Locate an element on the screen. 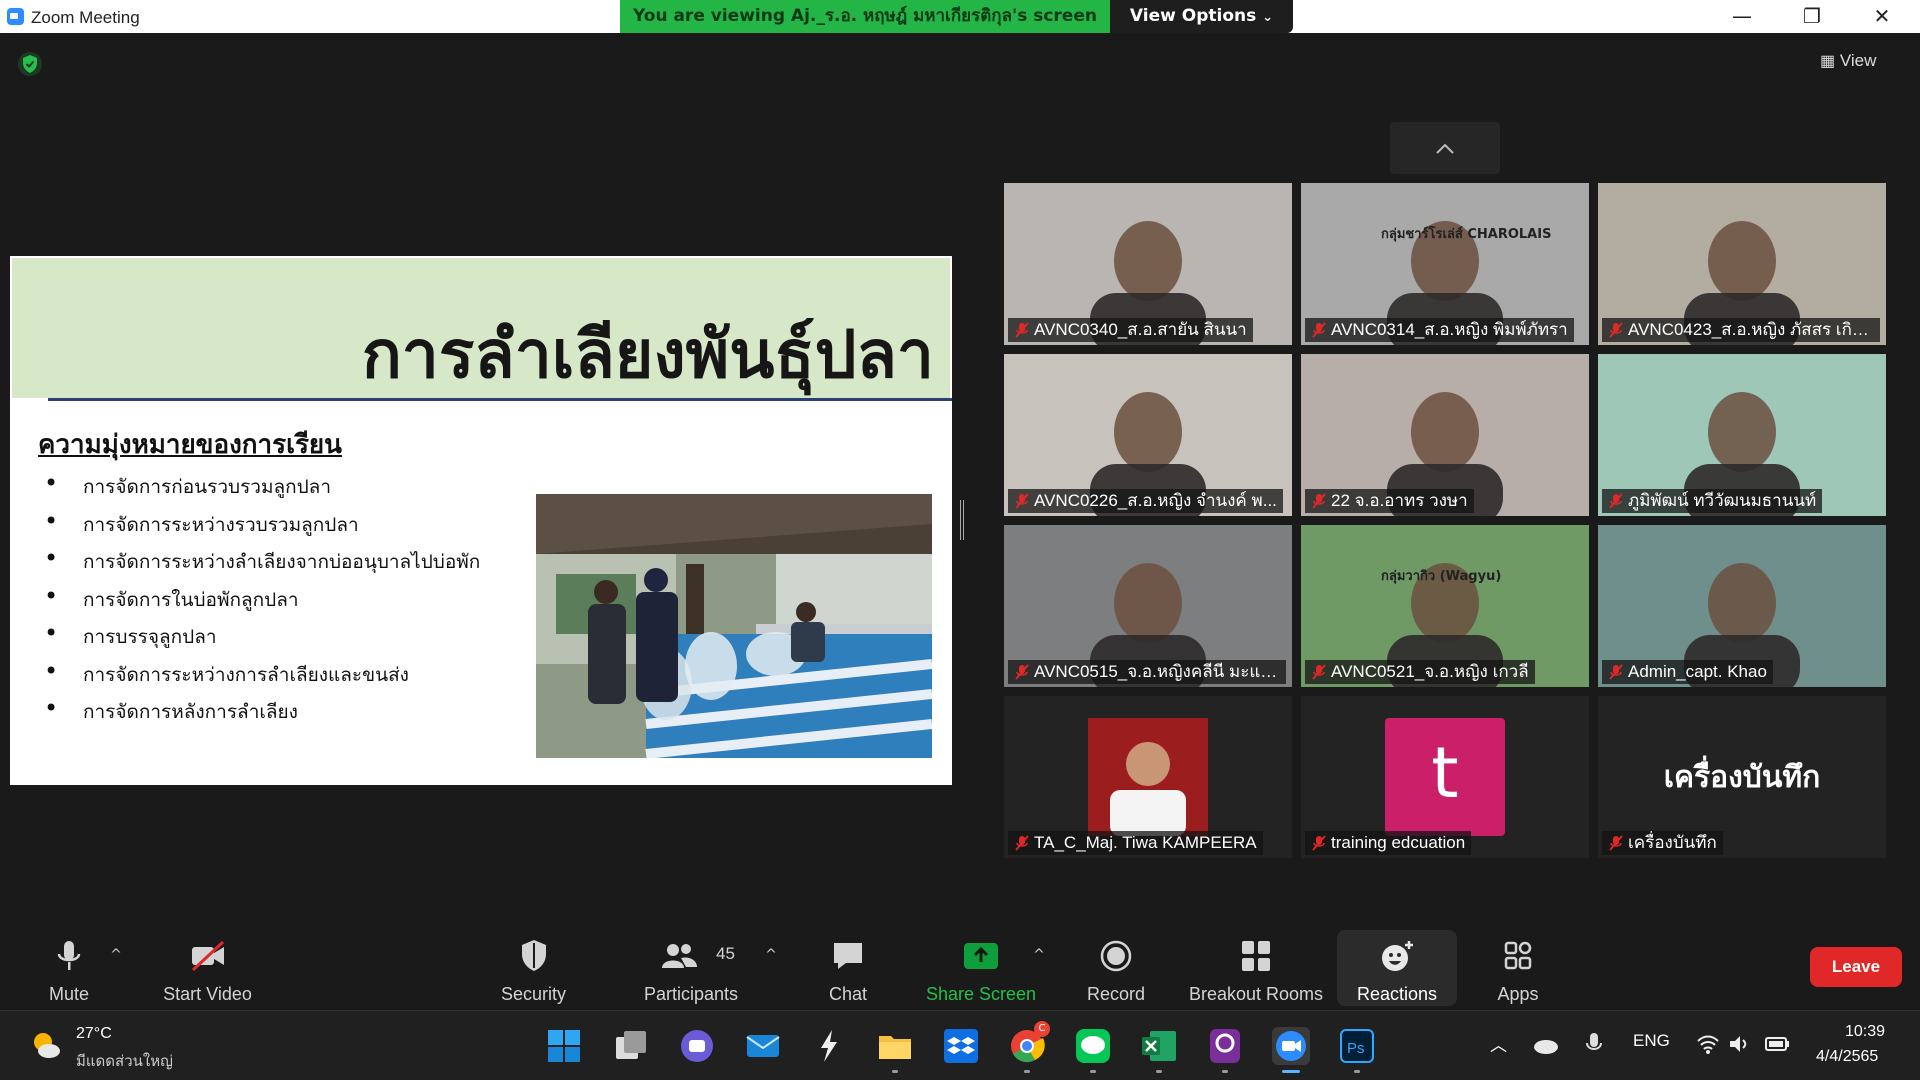 This screenshot has width=1920, height=1080. security-button: Security is located at coordinates (533, 972).